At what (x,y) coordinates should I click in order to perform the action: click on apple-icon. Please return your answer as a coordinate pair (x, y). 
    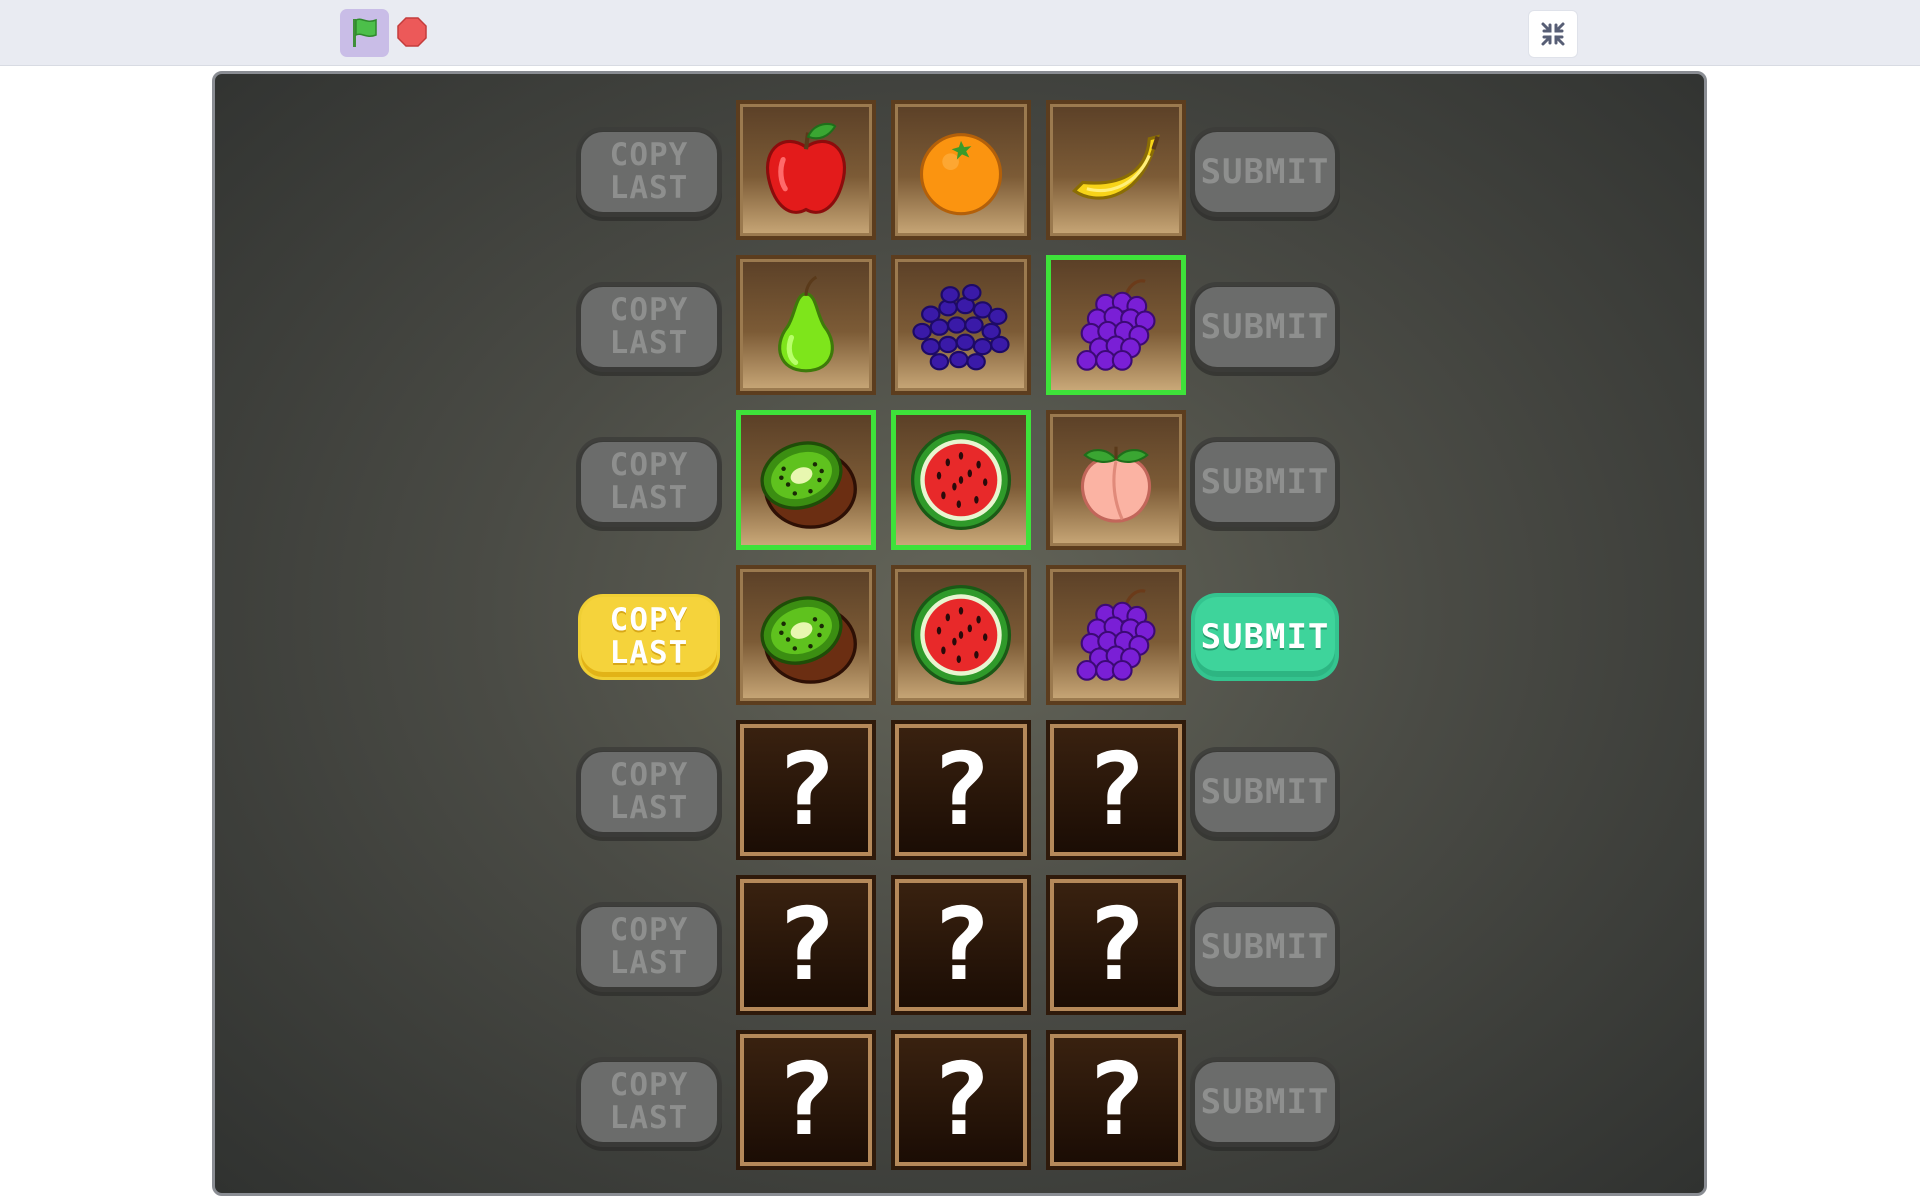
    Looking at the image, I should click on (806, 170).